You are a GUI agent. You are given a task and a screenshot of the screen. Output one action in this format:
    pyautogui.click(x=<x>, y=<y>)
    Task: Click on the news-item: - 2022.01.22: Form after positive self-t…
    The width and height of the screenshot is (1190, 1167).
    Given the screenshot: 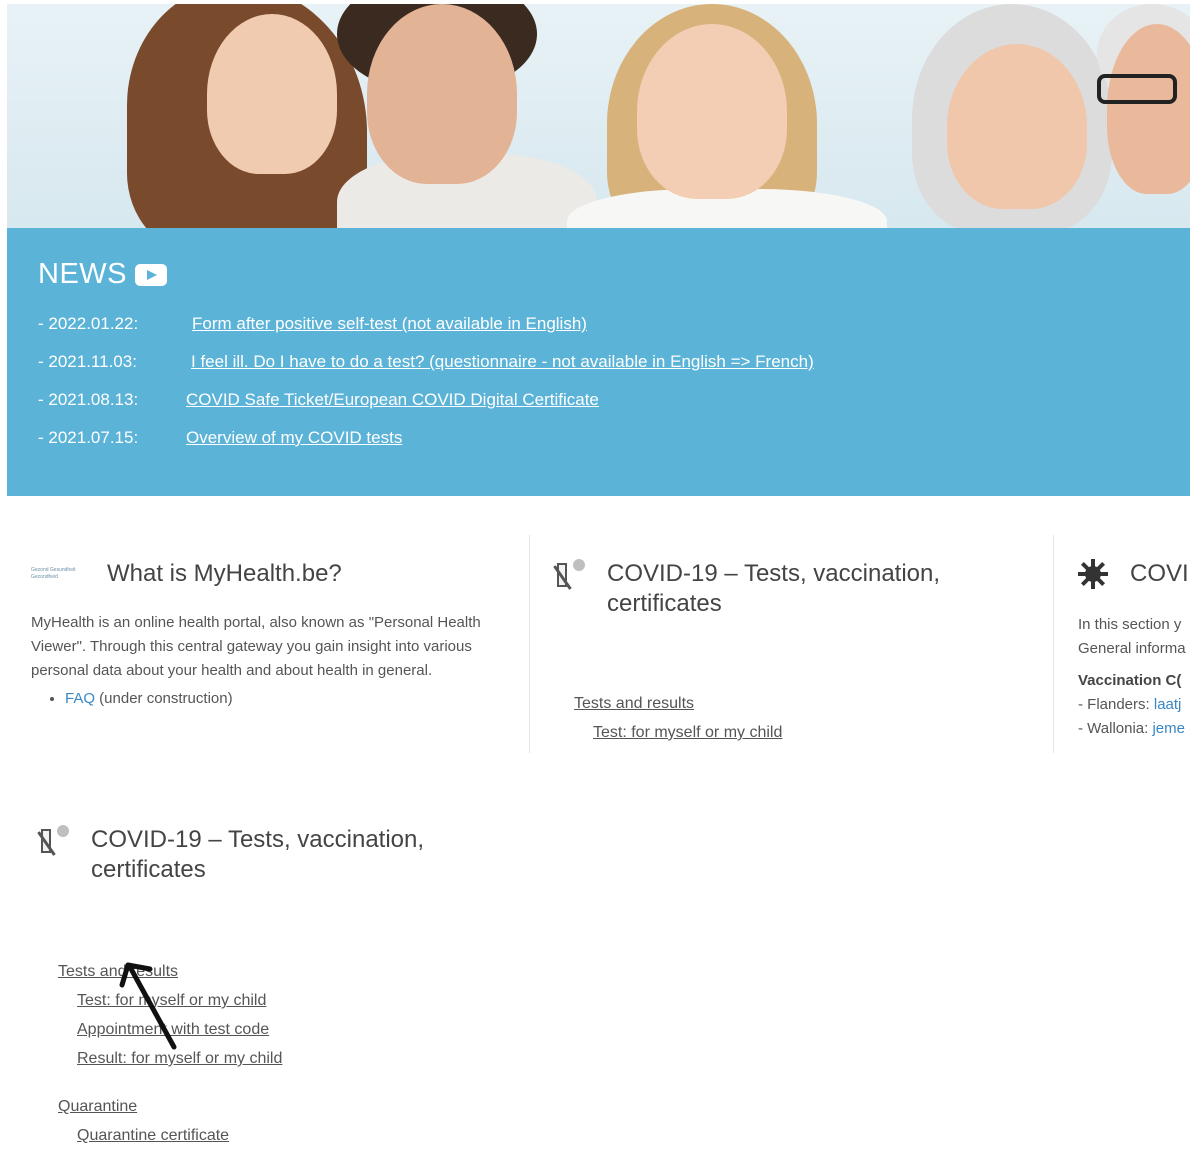 What is the action you would take?
    pyautogui.click(x=614, y=324)
    